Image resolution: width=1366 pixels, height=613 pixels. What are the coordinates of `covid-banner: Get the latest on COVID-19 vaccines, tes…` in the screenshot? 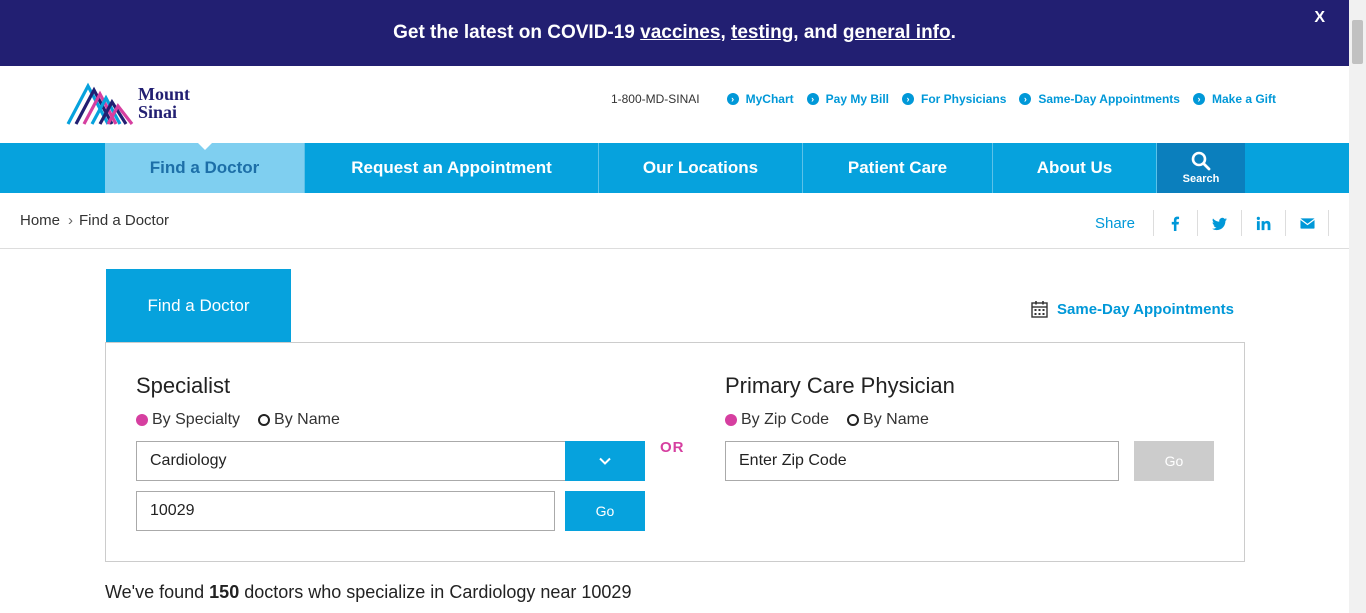 It's located at (674, 33).